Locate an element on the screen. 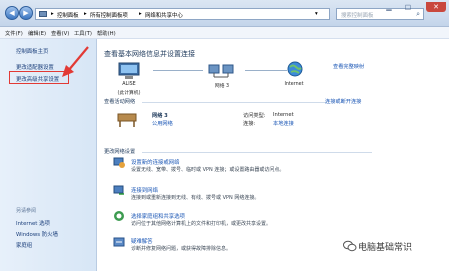  connect-disconnect-link: 连接或断开连接 is located at coordinates (343, 101).